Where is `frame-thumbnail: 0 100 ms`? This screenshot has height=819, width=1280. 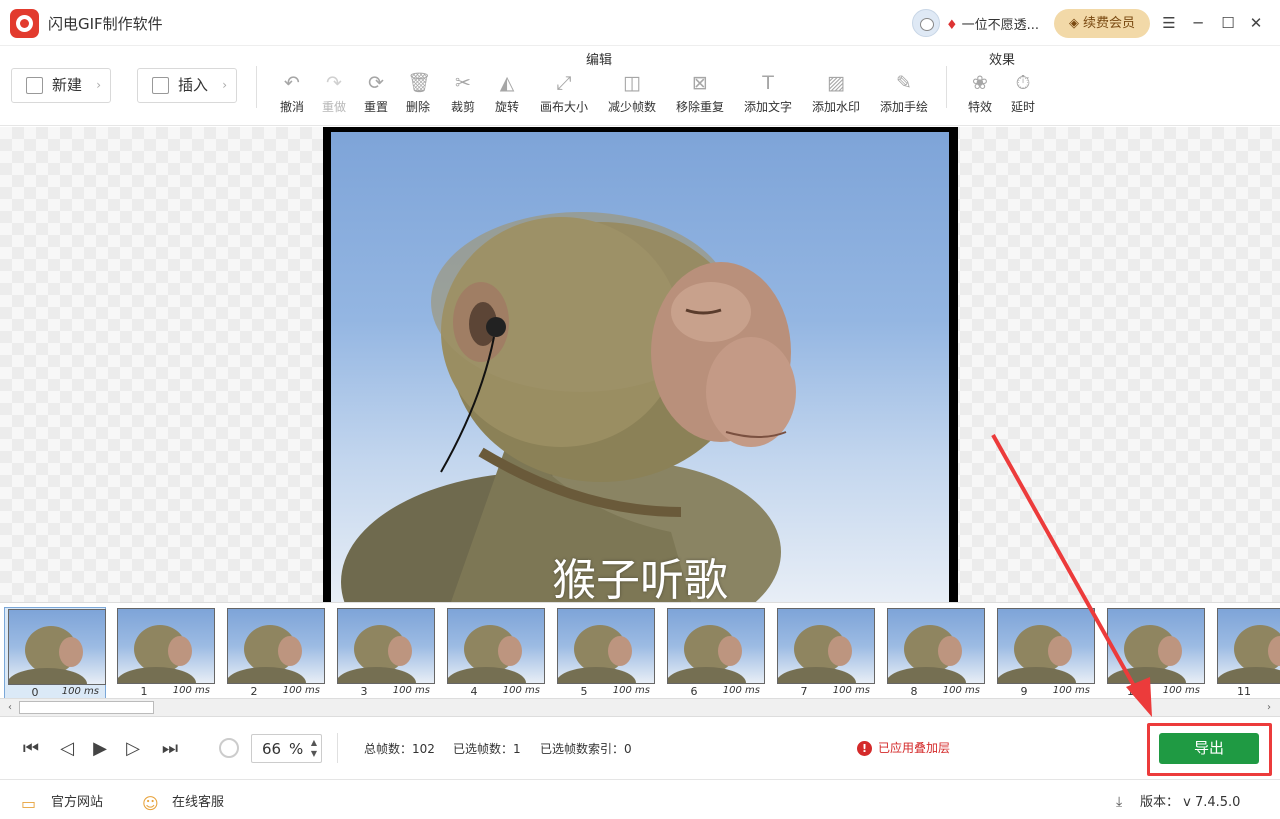
frame-thumbnail: 0 100 ms is located at coordinates (55, 652).